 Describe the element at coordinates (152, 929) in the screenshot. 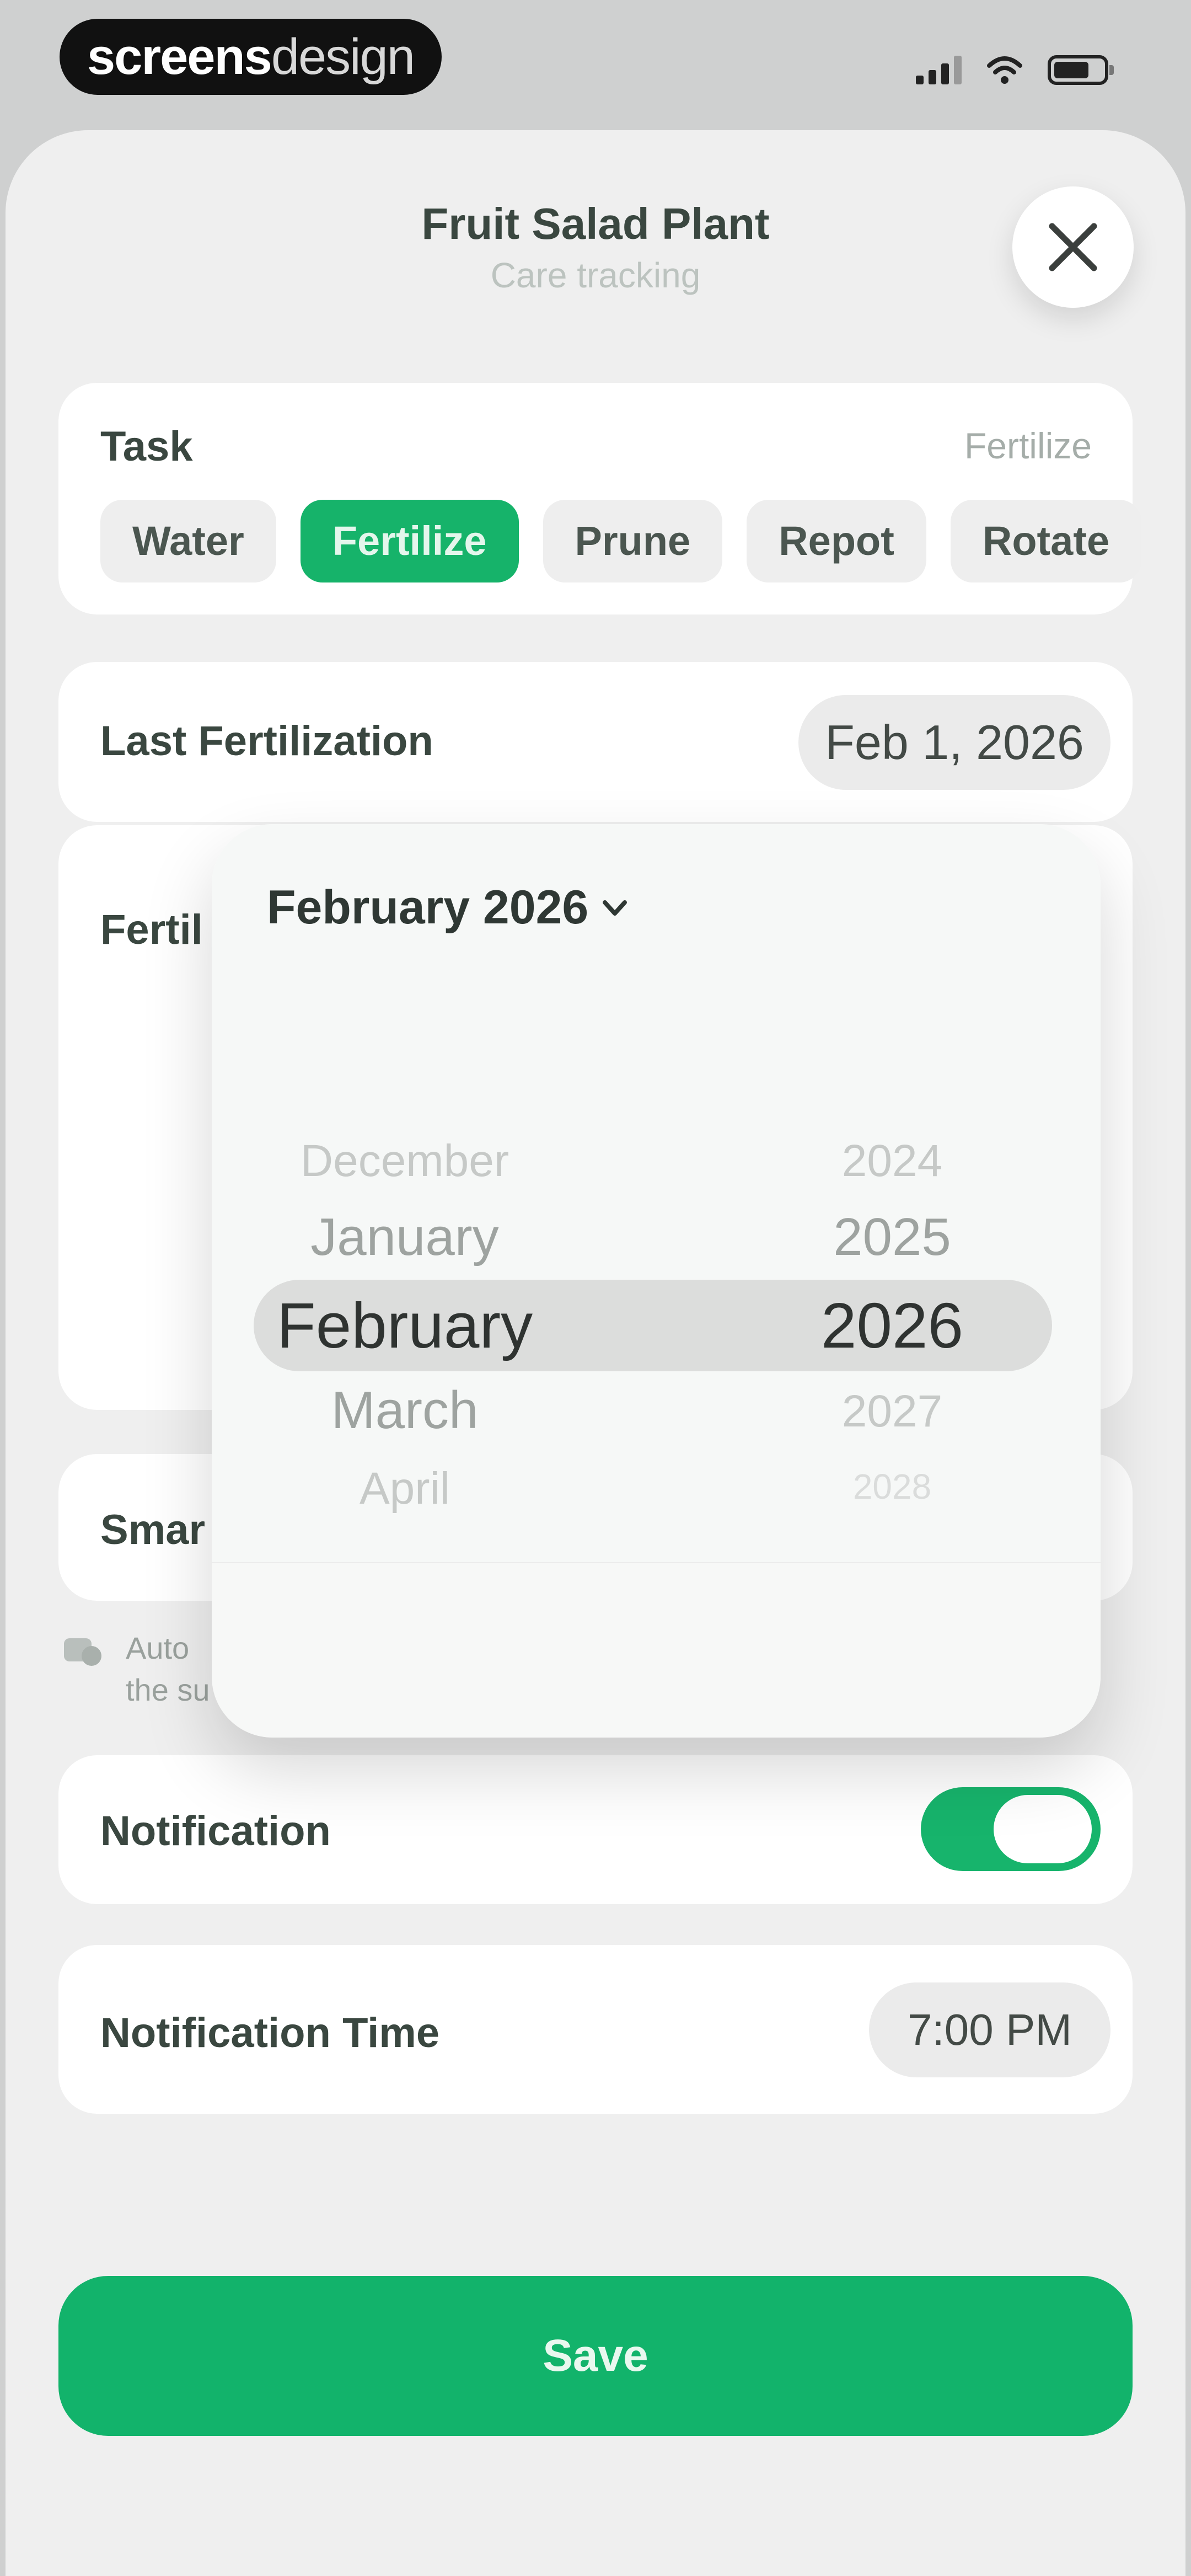

I see `fertilize-interval-label: Fertil` at that location.